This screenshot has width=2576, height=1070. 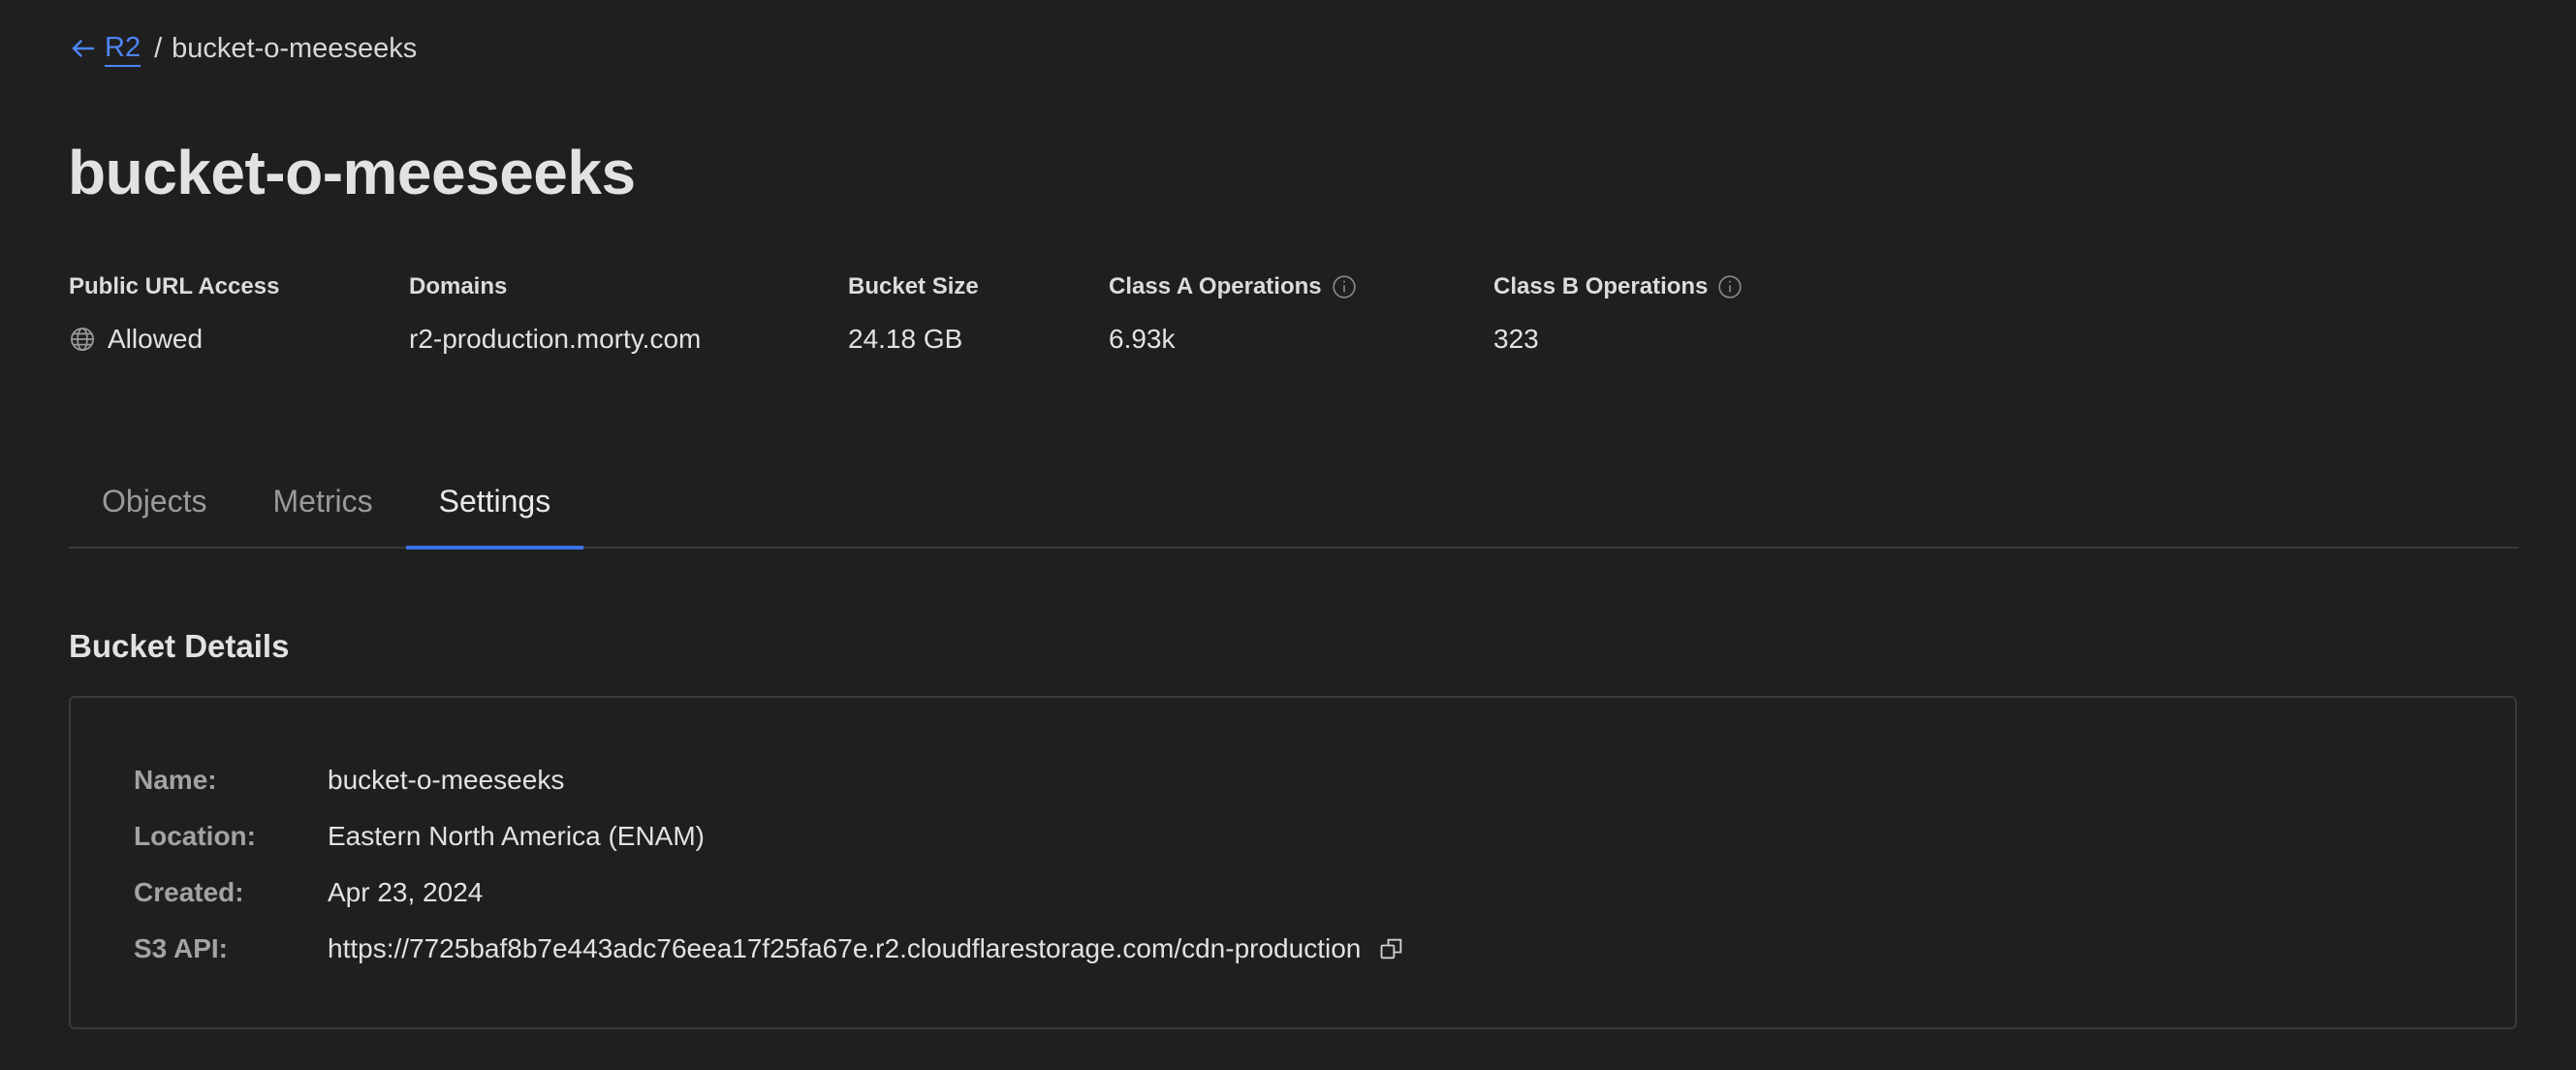 I want to click on stat-label-row: Class A Operations, so click(x=1233, y=286).